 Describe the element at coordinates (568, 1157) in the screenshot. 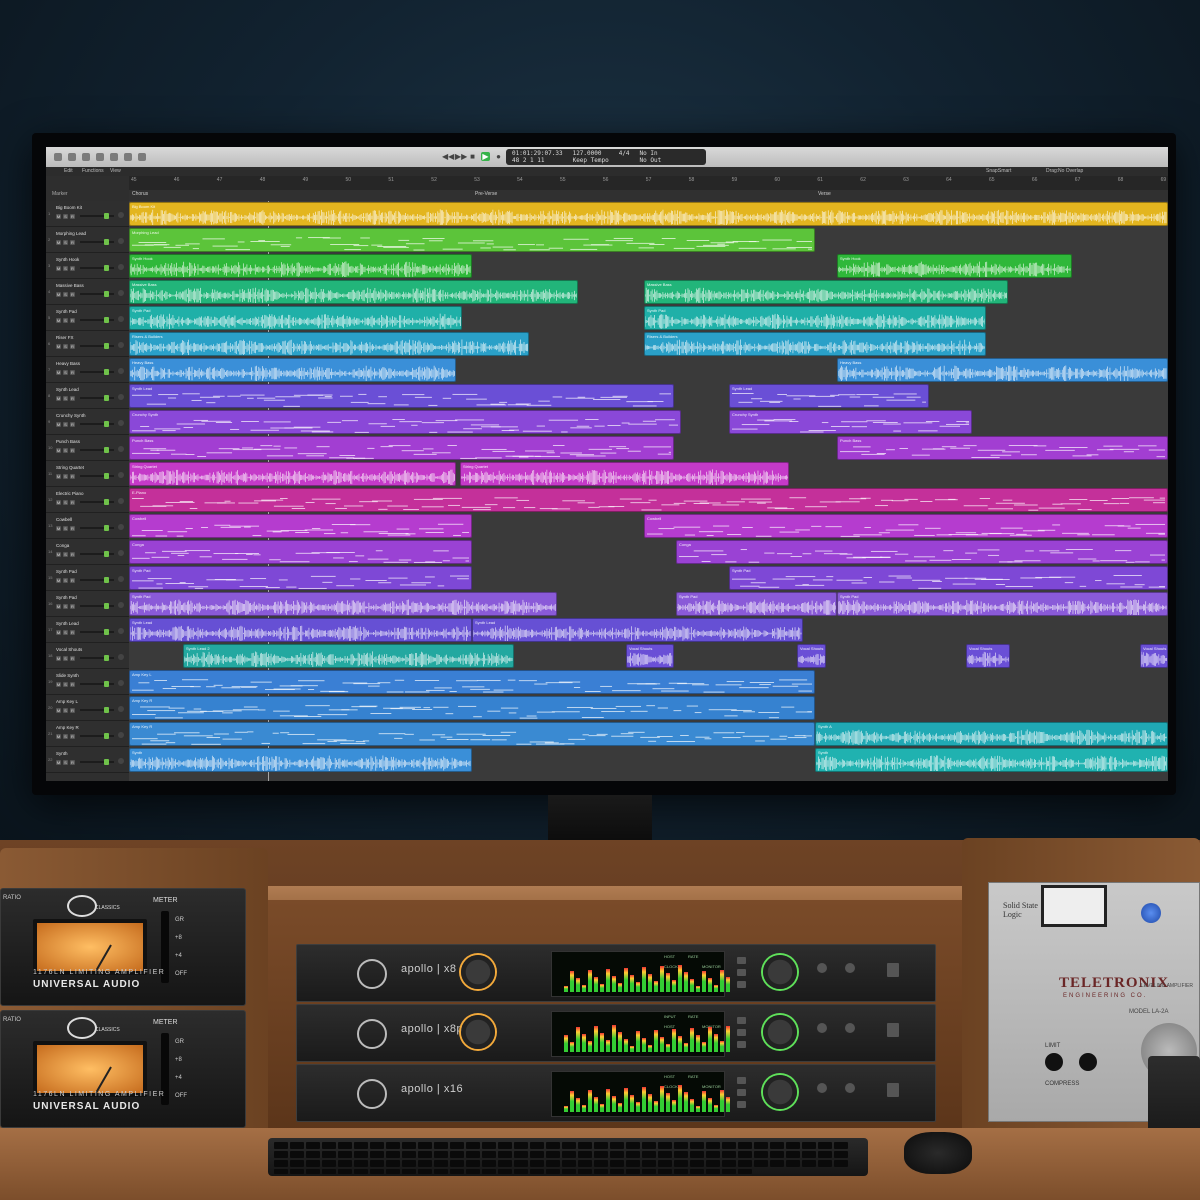

I see `keyboard` at that location.